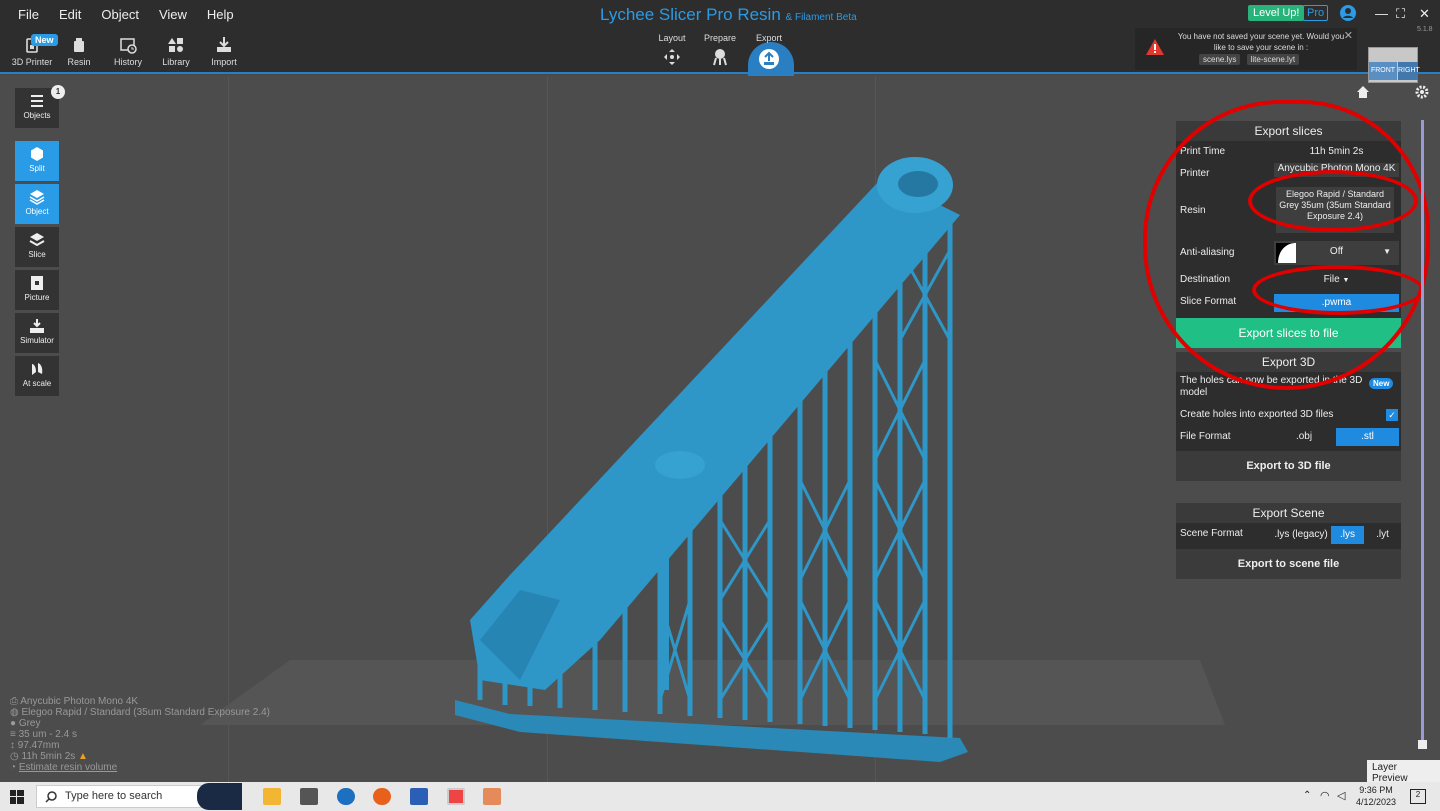 This screenshot has width=1440, height=811. I want to click on step-export: Export, so click(769, 51).